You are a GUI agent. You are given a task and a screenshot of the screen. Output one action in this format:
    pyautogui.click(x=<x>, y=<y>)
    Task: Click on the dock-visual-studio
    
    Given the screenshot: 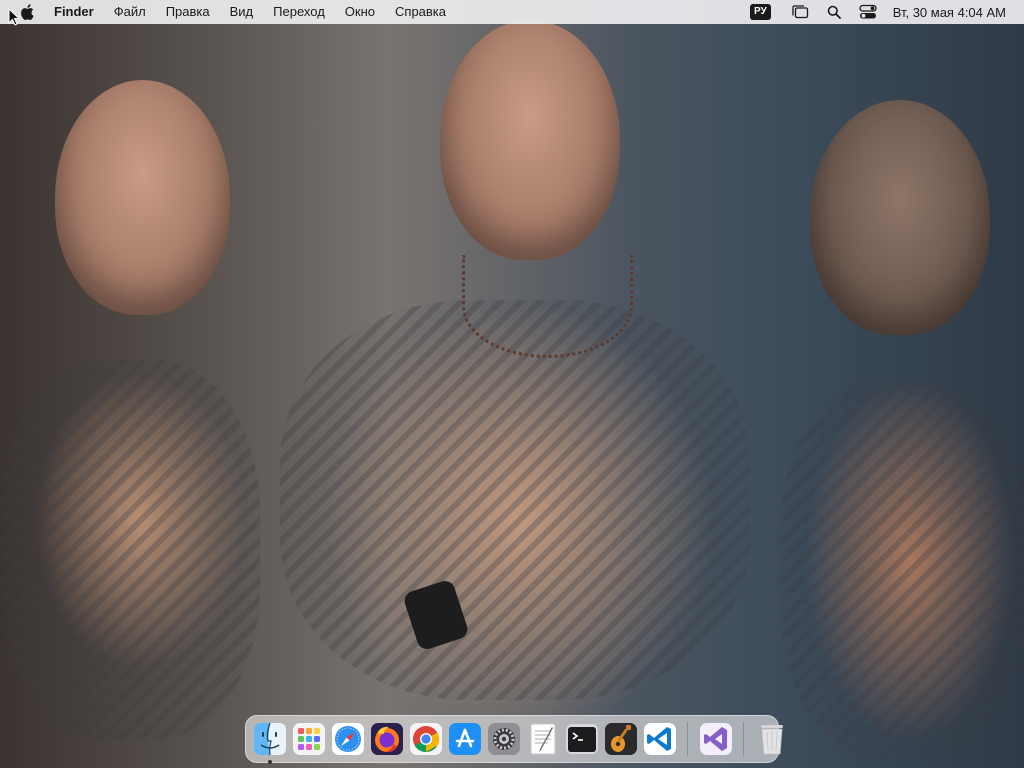 What is the action you would take?
    pyautogui.click(x=716, y=739)
    